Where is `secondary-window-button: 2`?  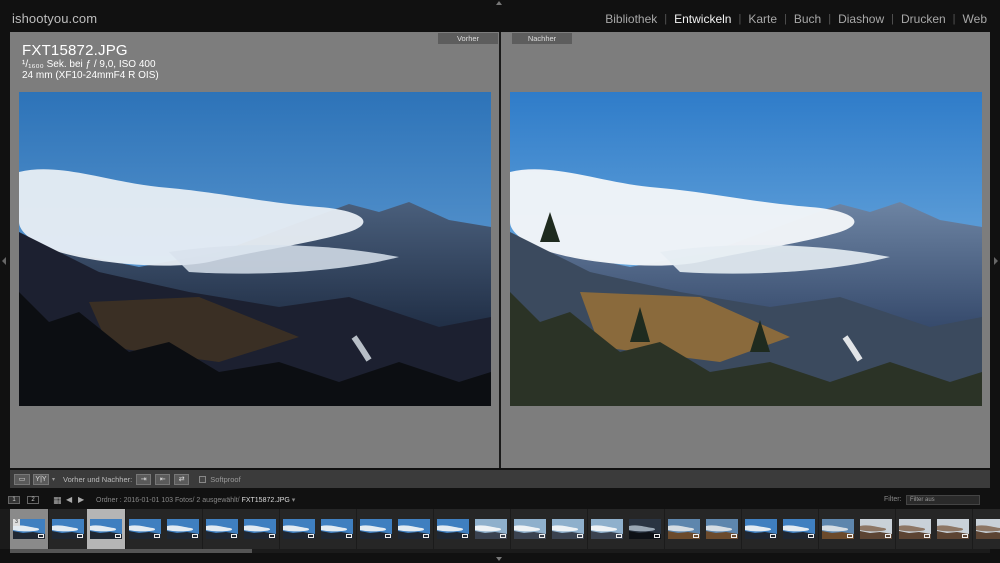 secondary-window-button: 2 is located at coordinates (33, 500).